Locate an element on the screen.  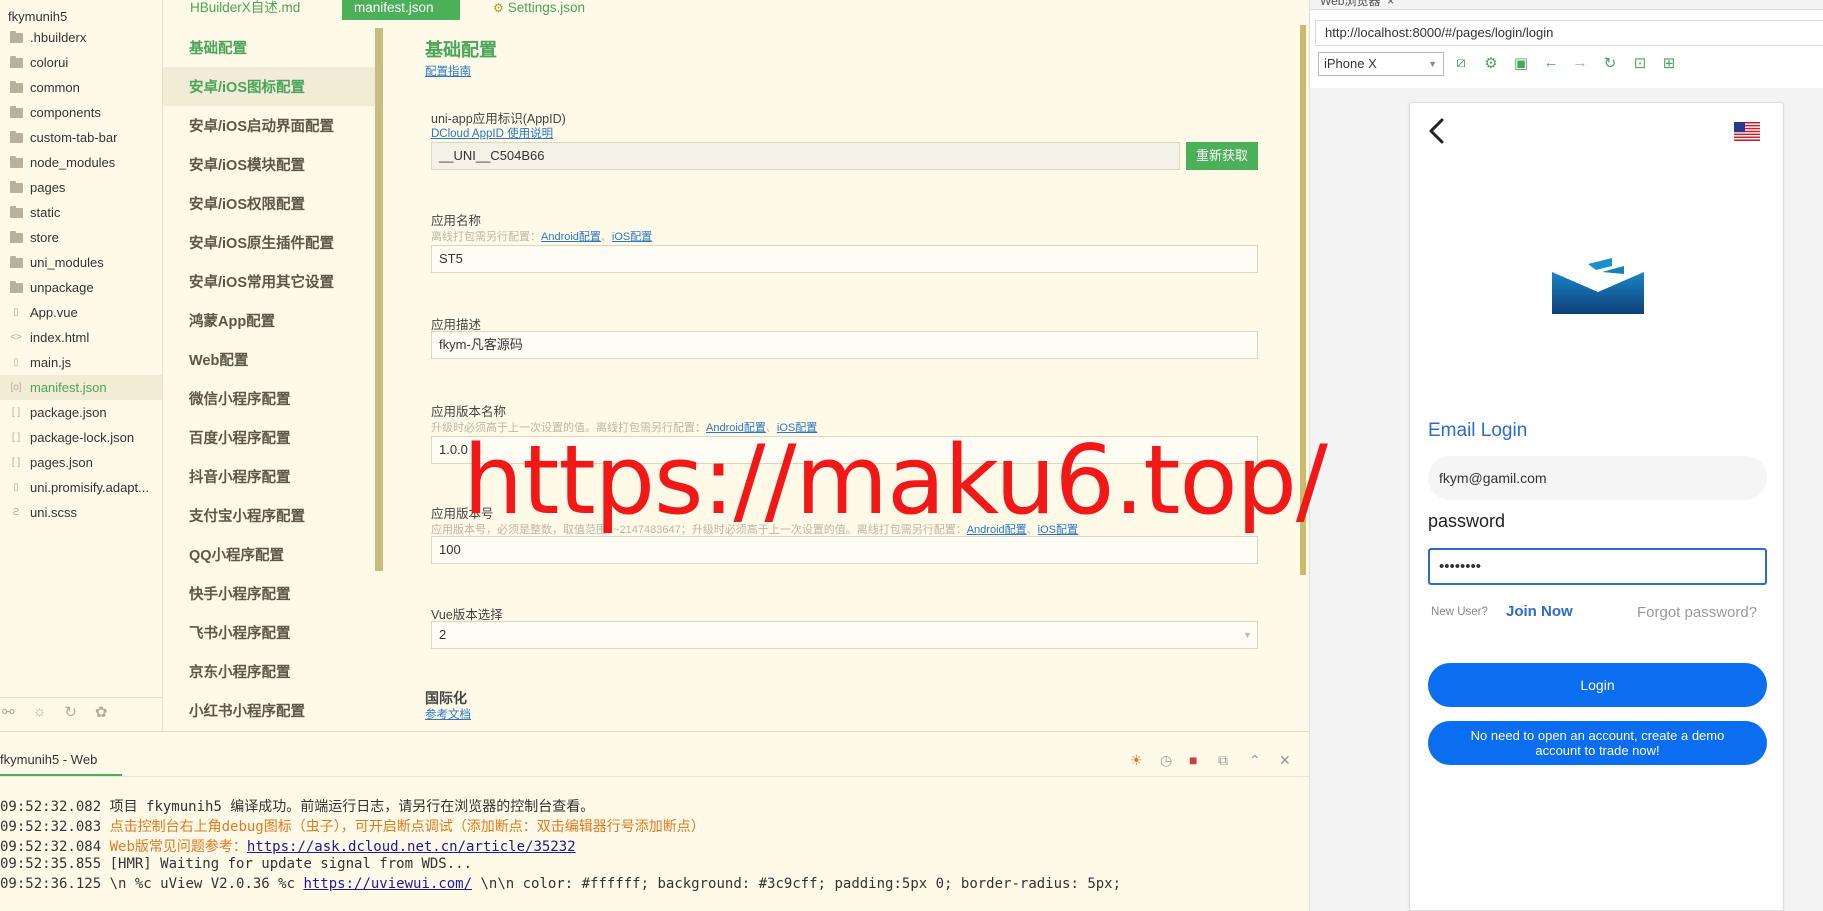
app-desc-input: fkym-凡客源码 is located at coordinates (844, 345).